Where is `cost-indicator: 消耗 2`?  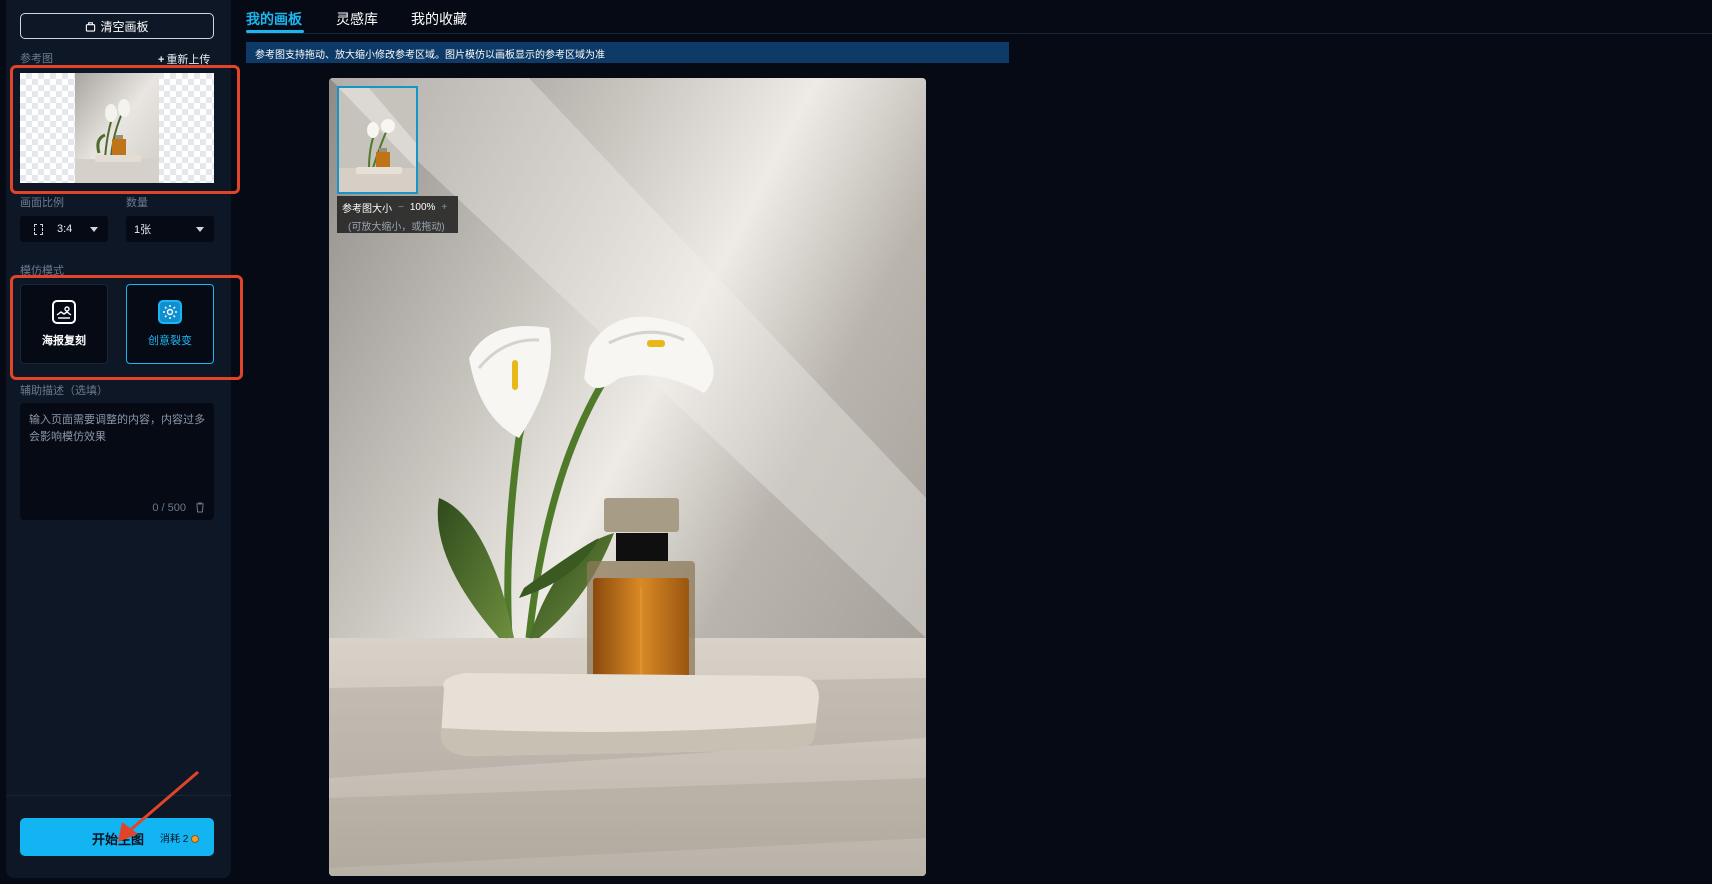
cost-indicator: 消耗 2 is located at coordinates (180, 837).